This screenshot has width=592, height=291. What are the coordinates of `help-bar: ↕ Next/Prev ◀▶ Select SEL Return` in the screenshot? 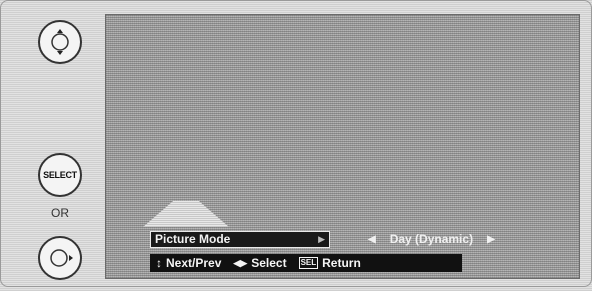 It's located at (306, 263).